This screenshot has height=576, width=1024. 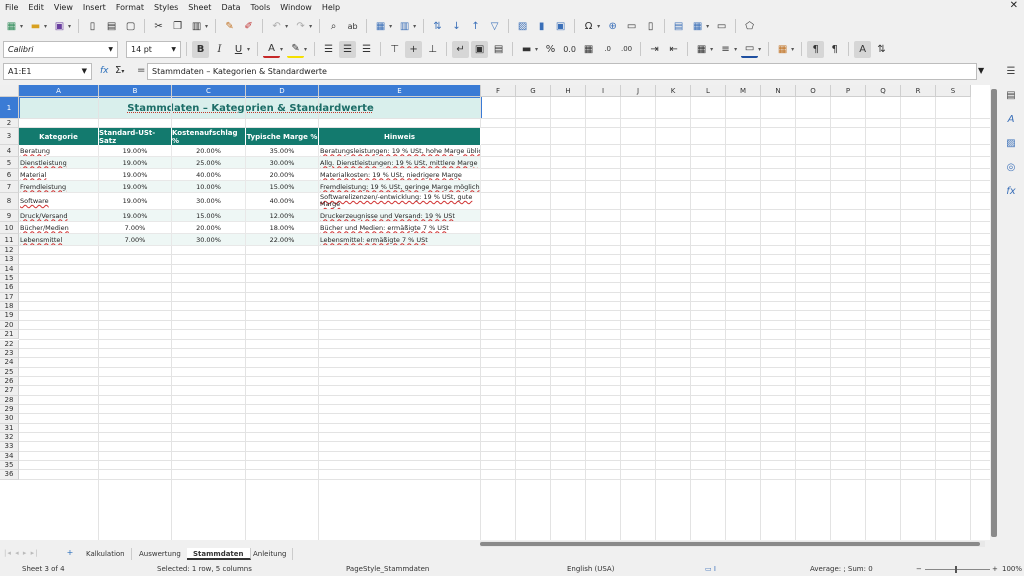 I want to click on row-header: 28, so click(x=9, y=400).